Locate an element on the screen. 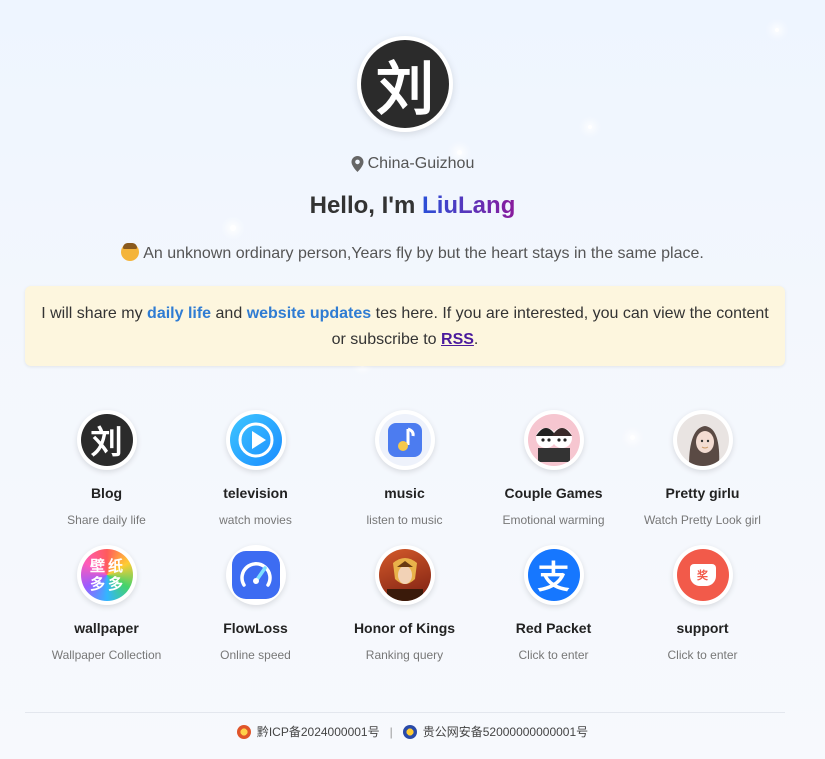 The width and height of the screenshot is (825, 759). prize-char: 奖 is located at coordinates (702, 575).